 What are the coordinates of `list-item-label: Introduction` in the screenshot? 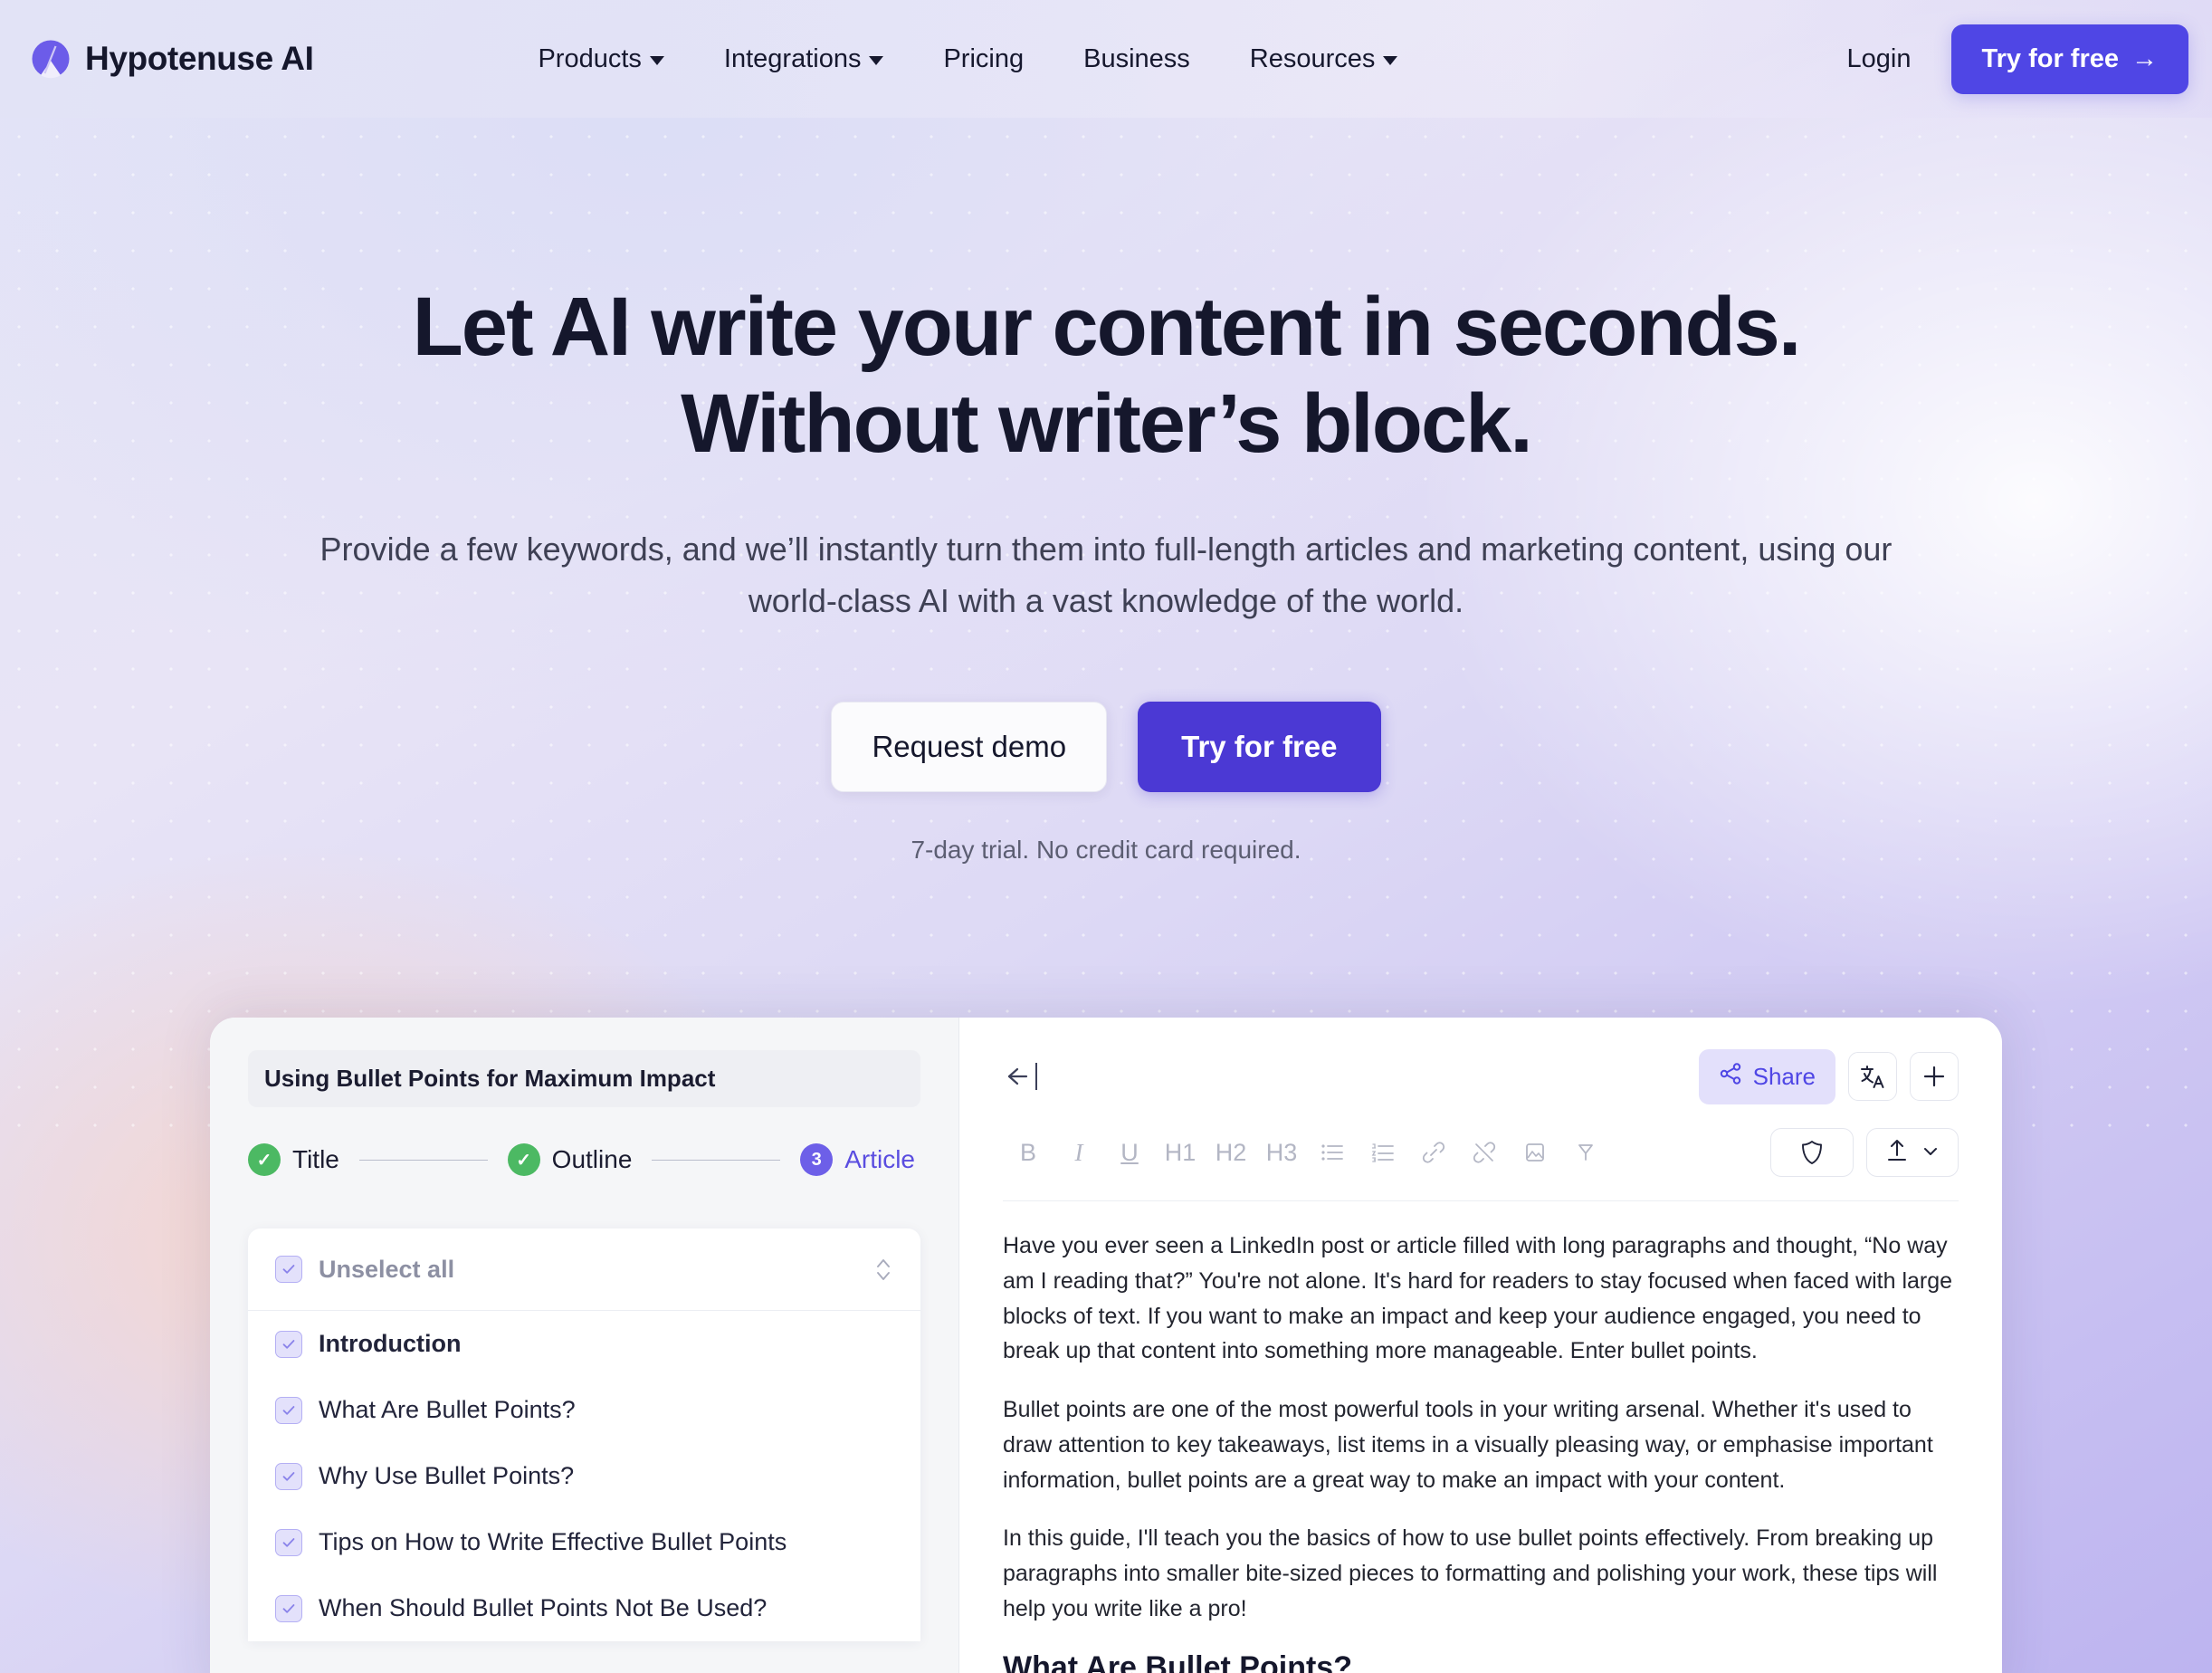 It's located at (390, 1343).